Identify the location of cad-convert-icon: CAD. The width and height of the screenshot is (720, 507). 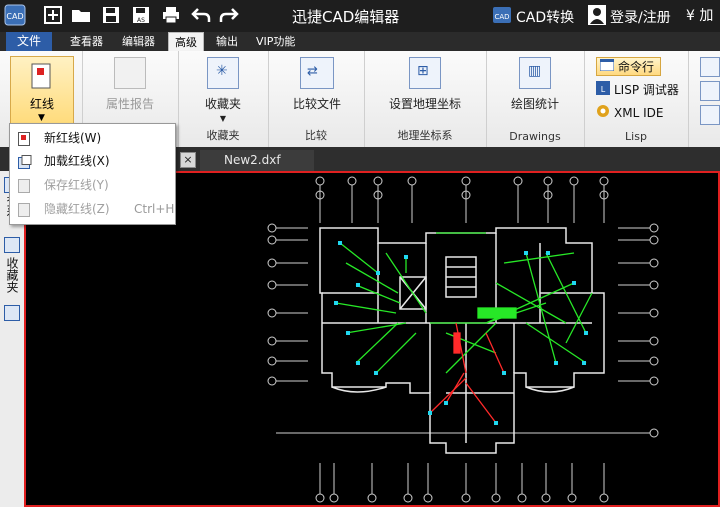
(502, 17).